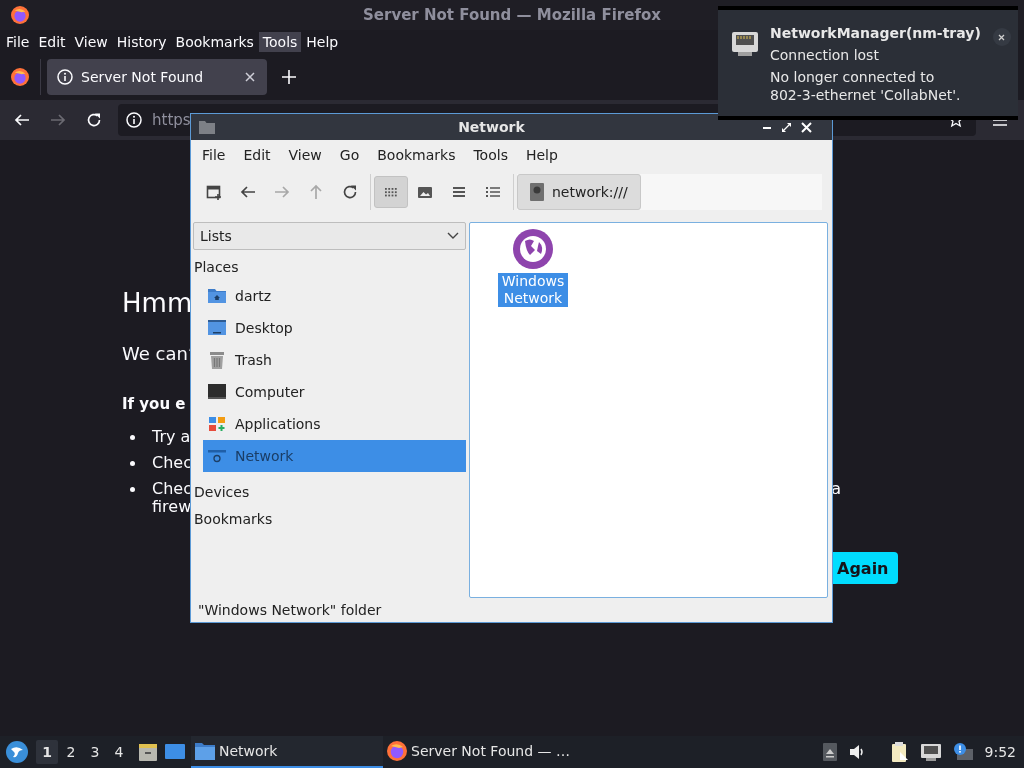  Describe the element at coordinates (172, 507) in the screenshot. I see `list-text: firew` at that location.